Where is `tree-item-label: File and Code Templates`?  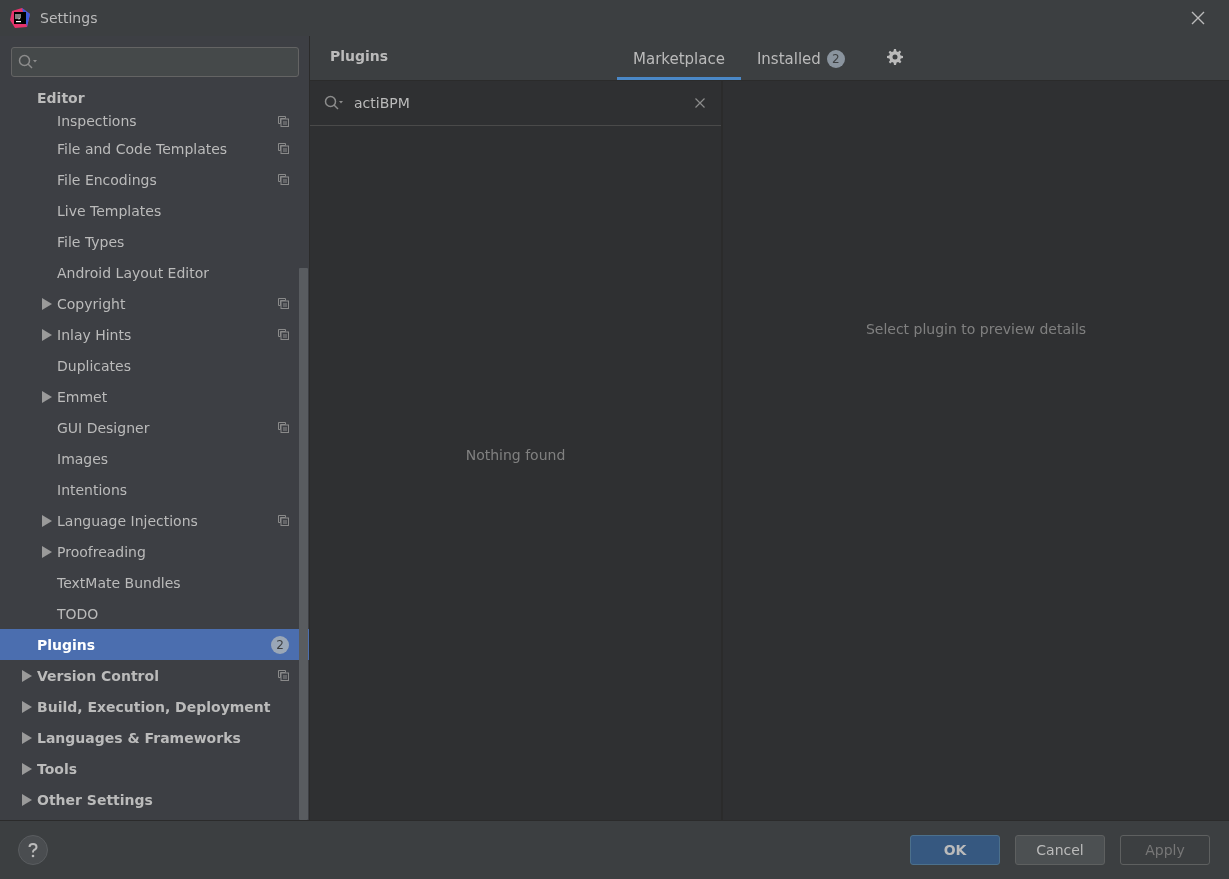 tree-item-label: File and Code Templates is located at coordinates (143, 148).